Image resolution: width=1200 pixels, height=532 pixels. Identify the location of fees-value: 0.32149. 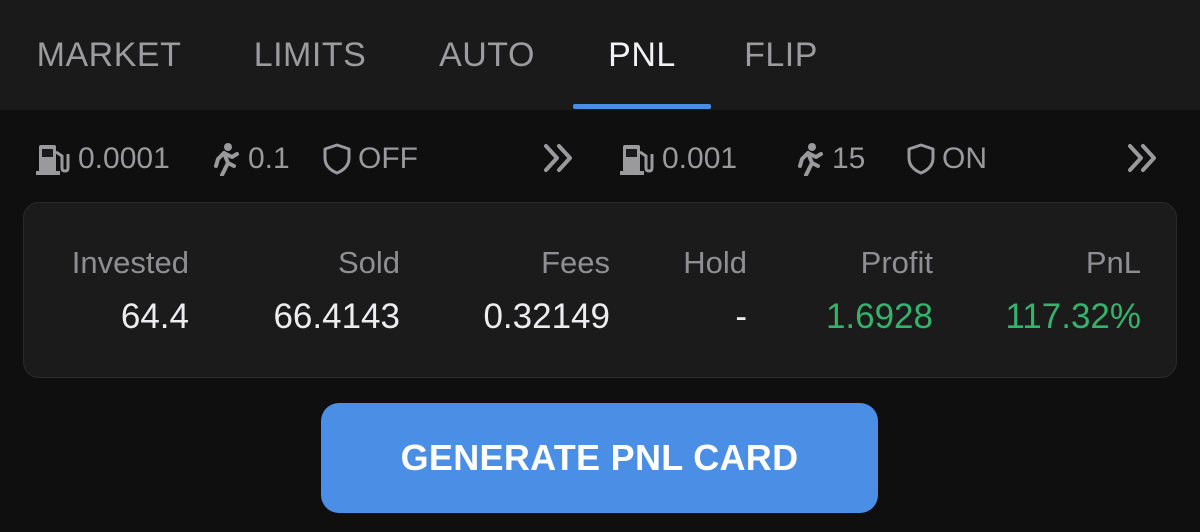
(546, 316).